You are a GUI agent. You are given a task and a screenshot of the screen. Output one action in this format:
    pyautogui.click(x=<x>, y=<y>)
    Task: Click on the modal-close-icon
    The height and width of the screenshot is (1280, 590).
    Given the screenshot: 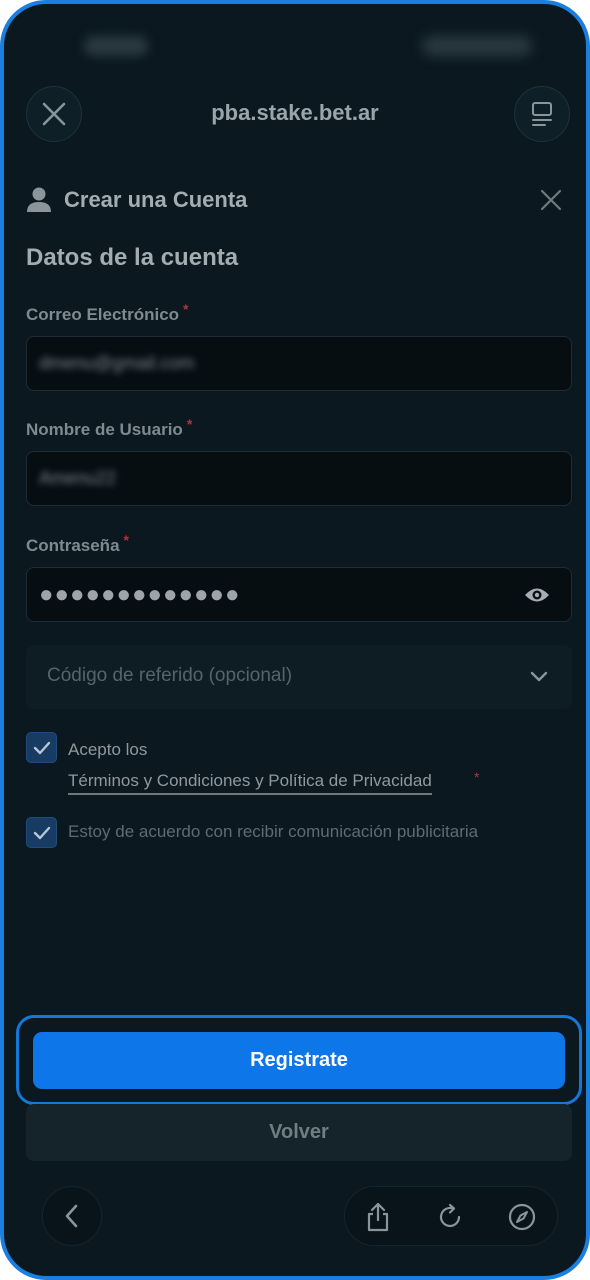 What is the action you would take?
    pyautogui.click(x=551, y=200)
    